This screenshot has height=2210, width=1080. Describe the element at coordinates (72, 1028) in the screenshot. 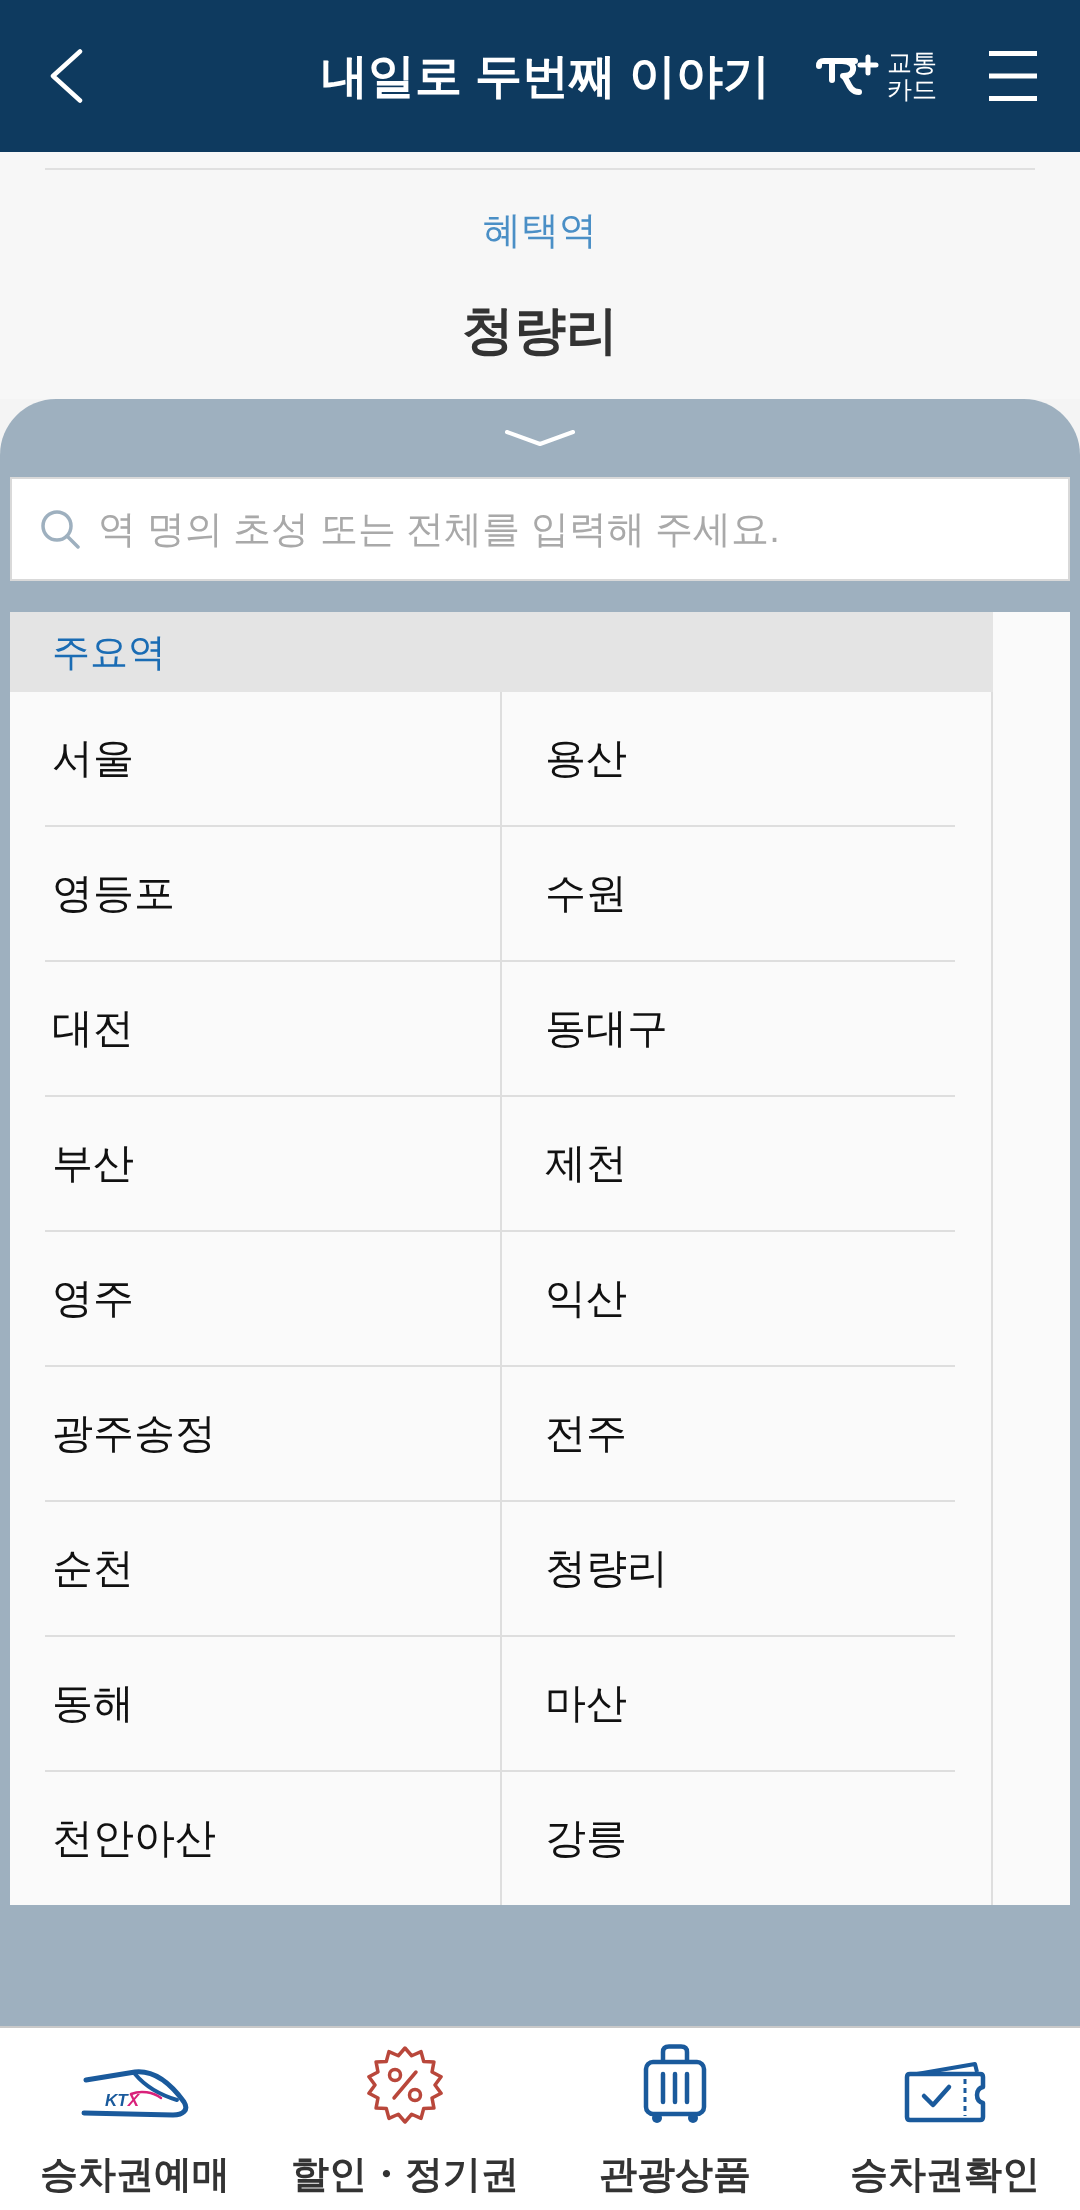

I see `station-item: 대전` at that location.